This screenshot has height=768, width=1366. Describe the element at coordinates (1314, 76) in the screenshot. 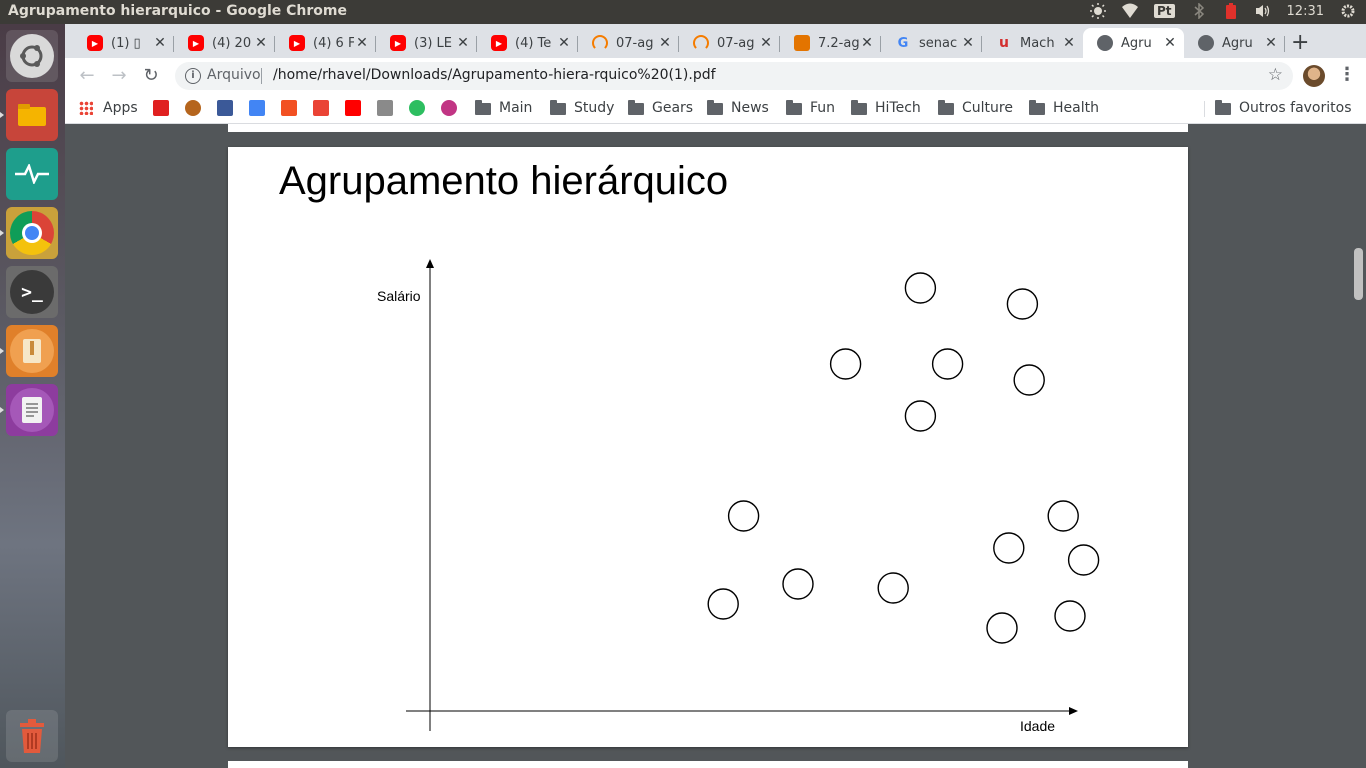

I see `profile-avatar` at that location.